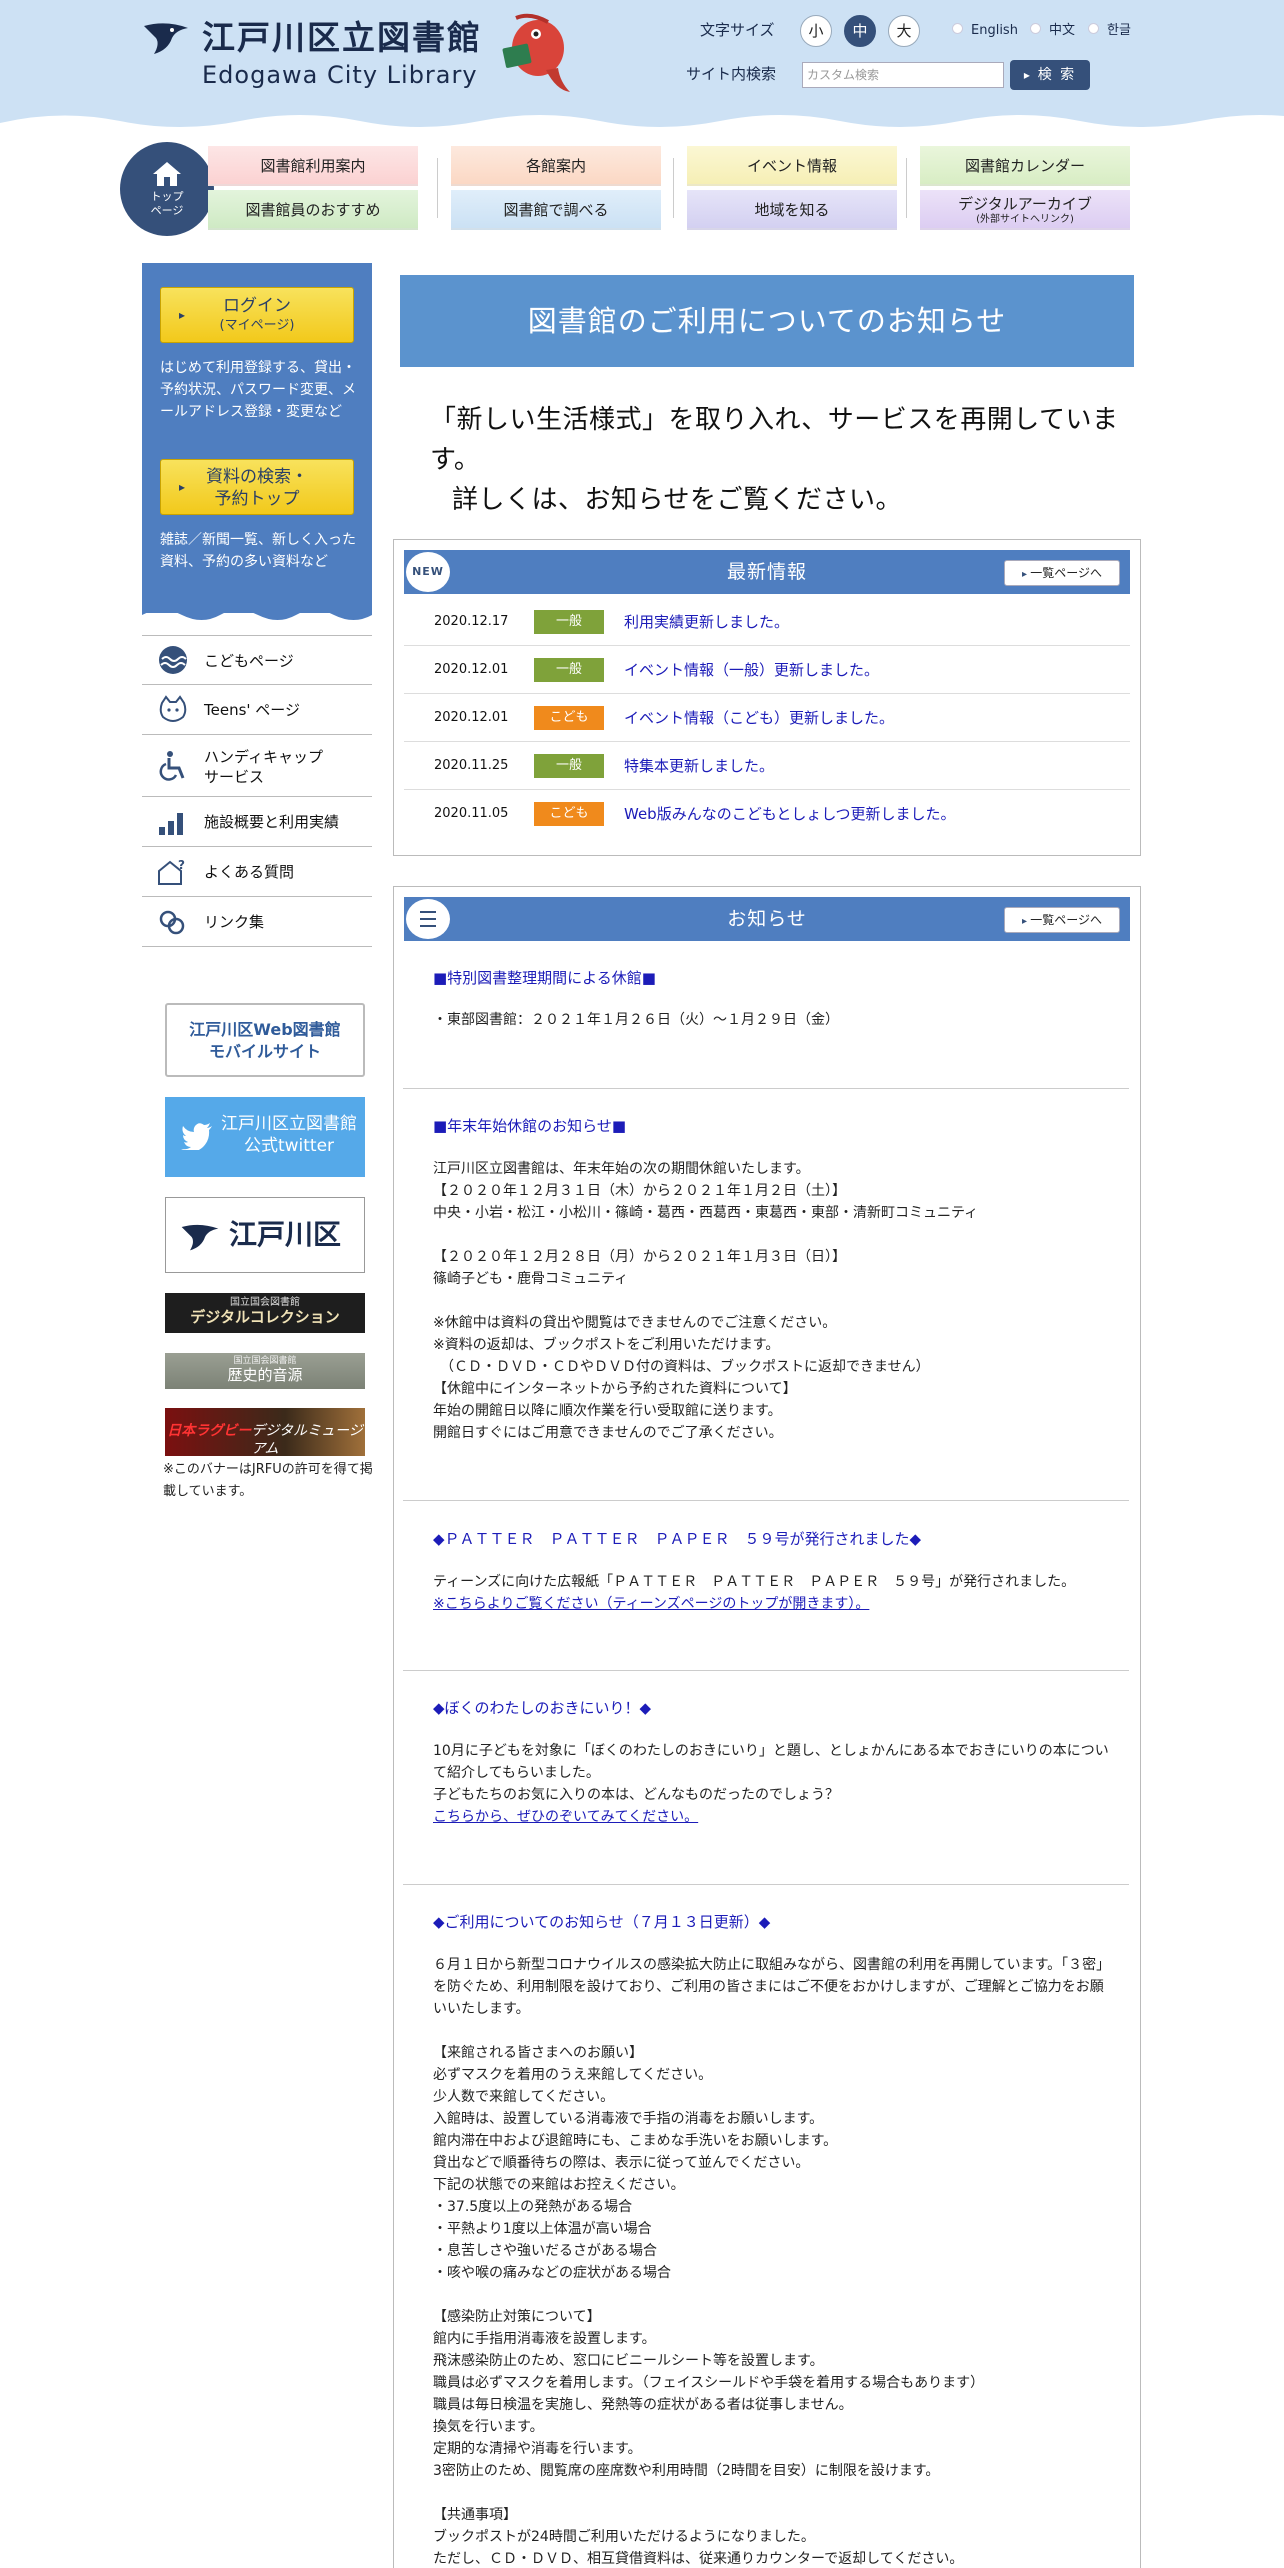  I want to click on main-headline-line2: 詳しくは、お知らせをご覧ください。, so click(677, 500).